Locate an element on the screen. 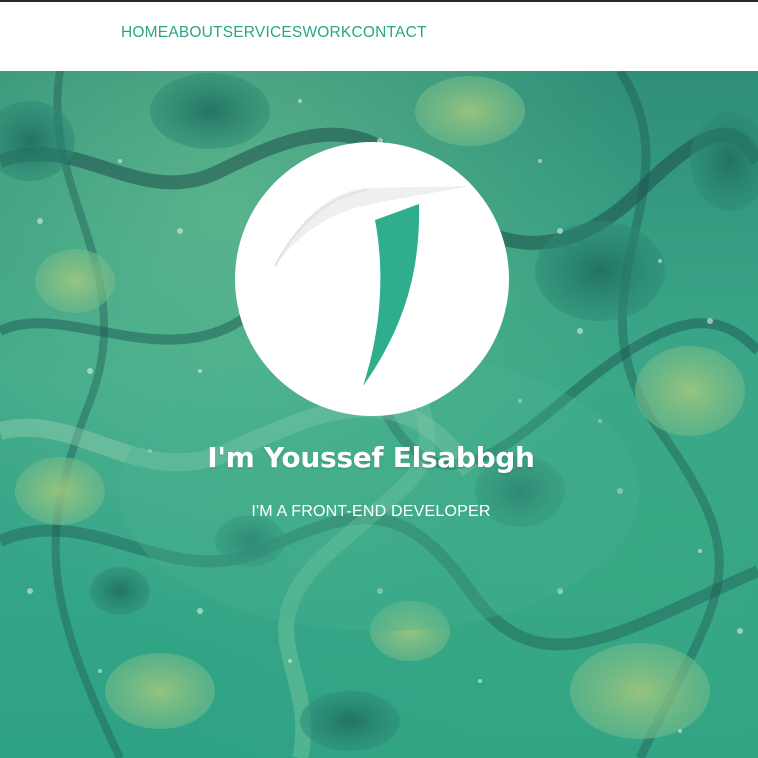 The image size is (758, 758). navbar: HOME ABOUT SERVICES WORK CONTACT is located at coordinates (379, 35).